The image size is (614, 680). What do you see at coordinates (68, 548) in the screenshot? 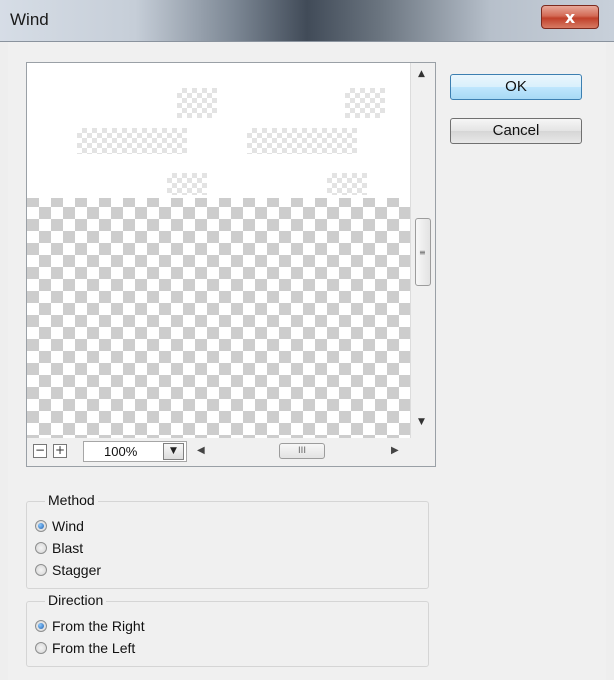
I see `method-option-label: Blast` at bounding box center [68, 548].